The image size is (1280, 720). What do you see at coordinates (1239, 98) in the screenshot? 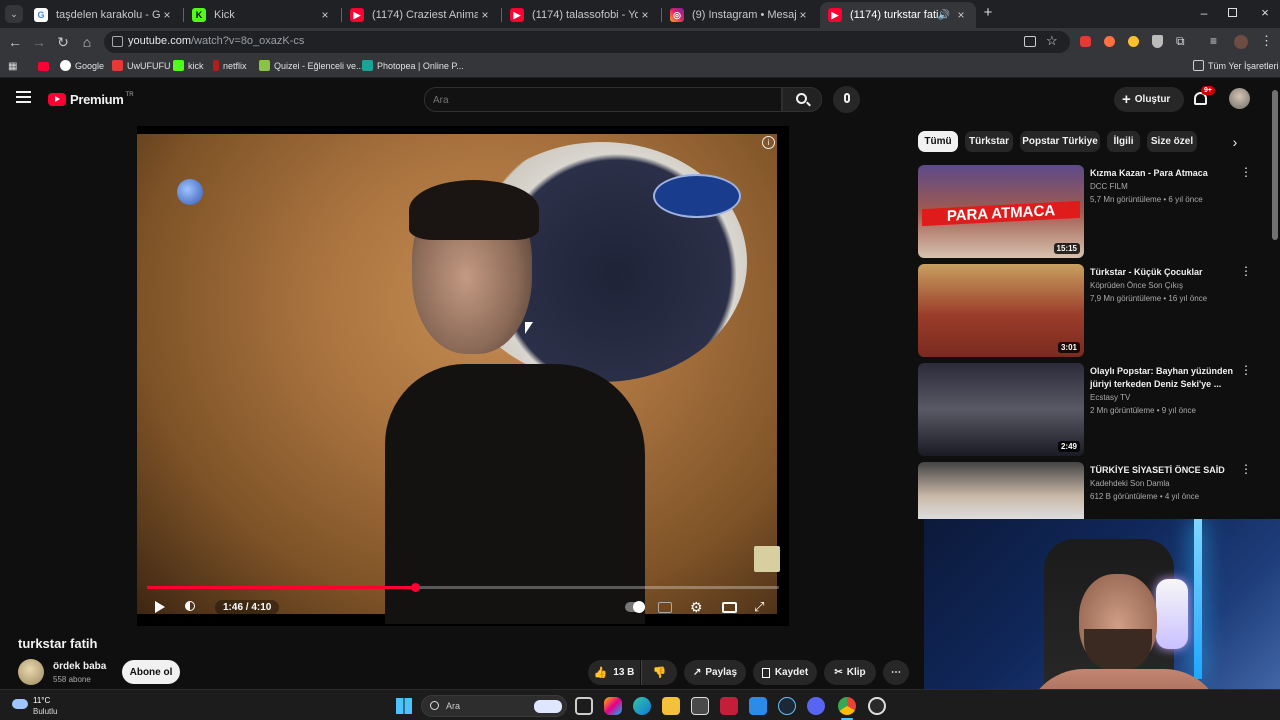
I see `account-avatar` at bounding box center [1239, 98].